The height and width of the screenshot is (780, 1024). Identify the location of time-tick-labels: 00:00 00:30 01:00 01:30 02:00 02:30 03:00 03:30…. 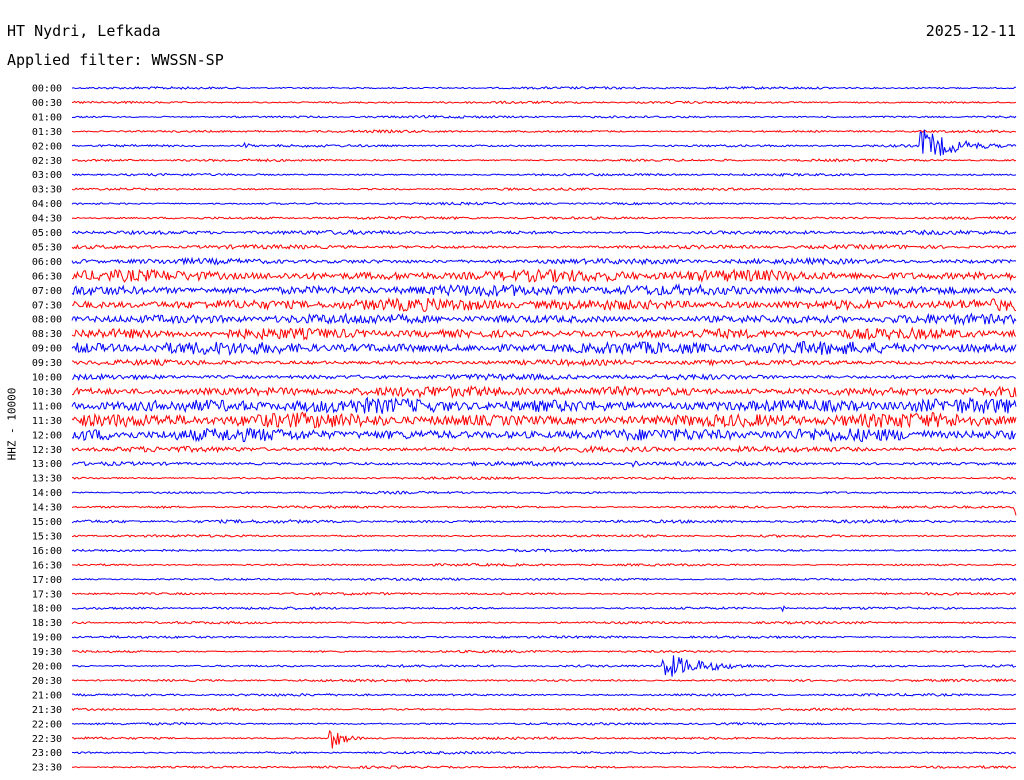
(47, 429).